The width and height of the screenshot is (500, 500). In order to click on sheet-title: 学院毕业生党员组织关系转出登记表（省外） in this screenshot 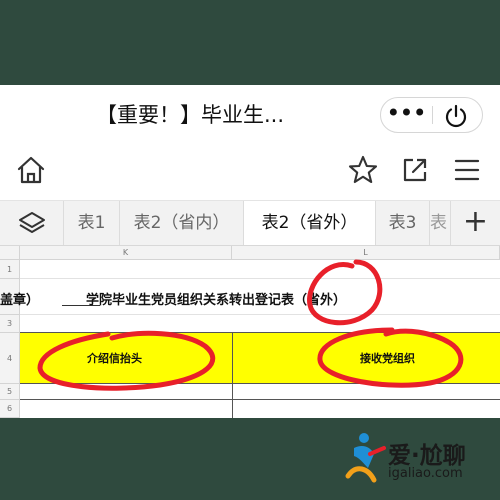, I will do `click(216, 298)`.